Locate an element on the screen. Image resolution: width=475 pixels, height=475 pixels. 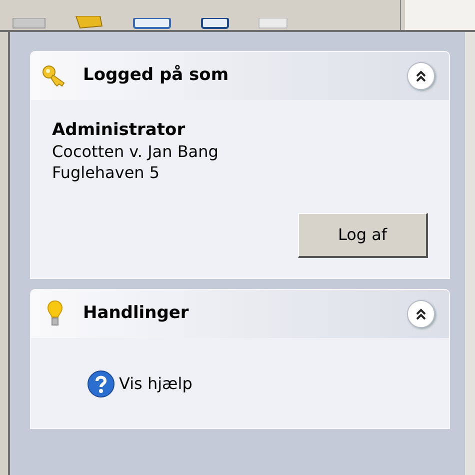
address-line: Fuglehaven 5 is located at coordinates (106, 172).